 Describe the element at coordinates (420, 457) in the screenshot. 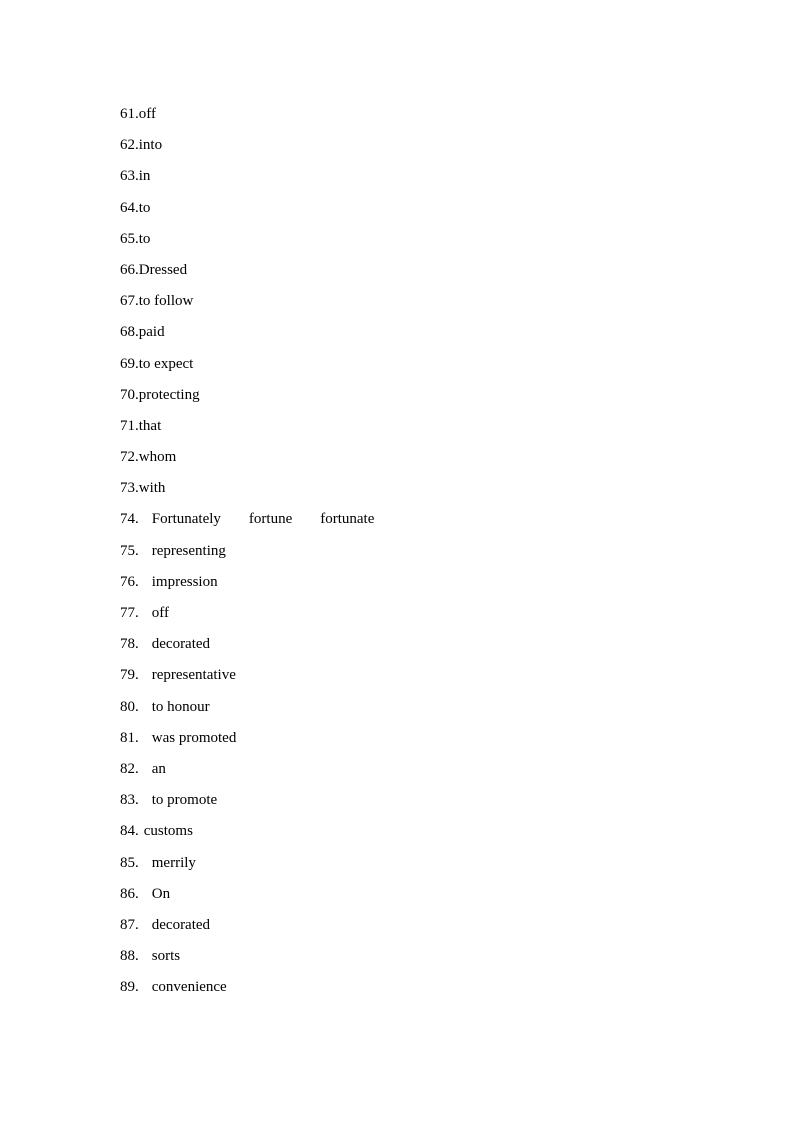

I see `answer-item: 72.whom` at that location.